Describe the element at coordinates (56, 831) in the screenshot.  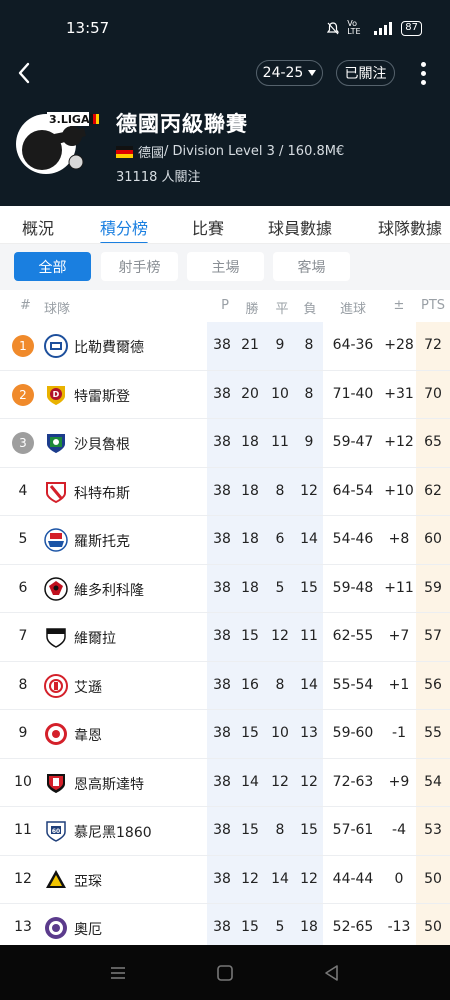
I see `team-crest-icon: 60` at that location.